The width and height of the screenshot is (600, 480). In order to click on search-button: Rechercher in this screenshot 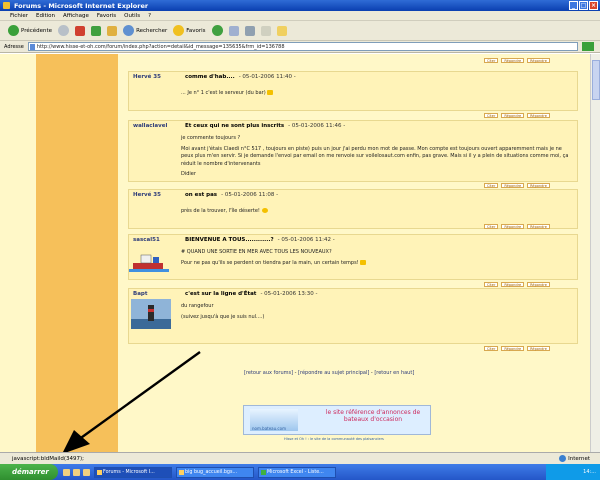, I will do `click(145, 30)`.